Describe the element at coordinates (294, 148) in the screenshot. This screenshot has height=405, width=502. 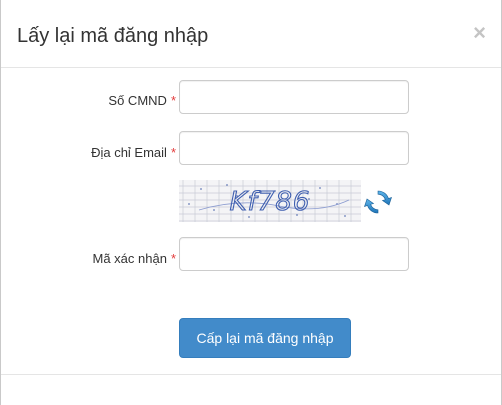
I see `email-input` at that location.